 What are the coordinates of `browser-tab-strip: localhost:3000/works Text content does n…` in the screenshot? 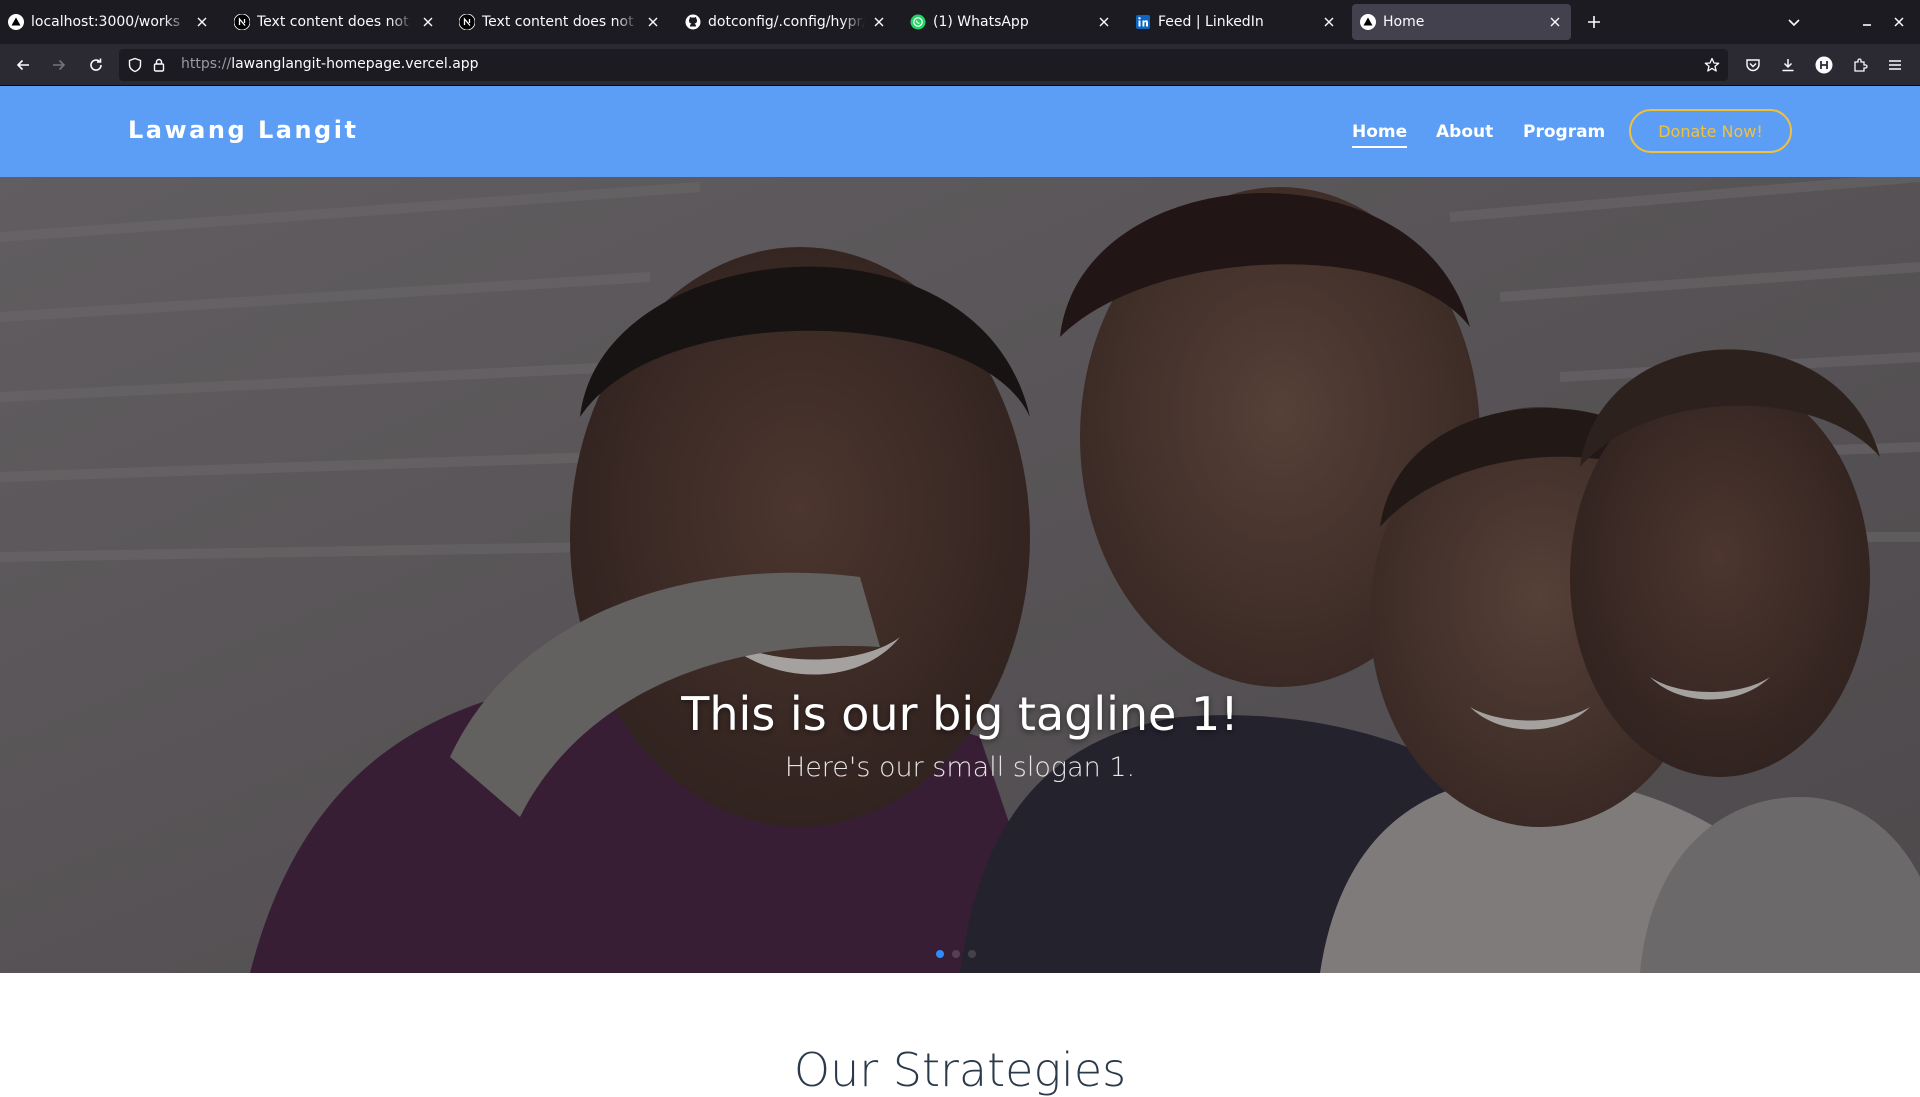 It's located at (960, 22).